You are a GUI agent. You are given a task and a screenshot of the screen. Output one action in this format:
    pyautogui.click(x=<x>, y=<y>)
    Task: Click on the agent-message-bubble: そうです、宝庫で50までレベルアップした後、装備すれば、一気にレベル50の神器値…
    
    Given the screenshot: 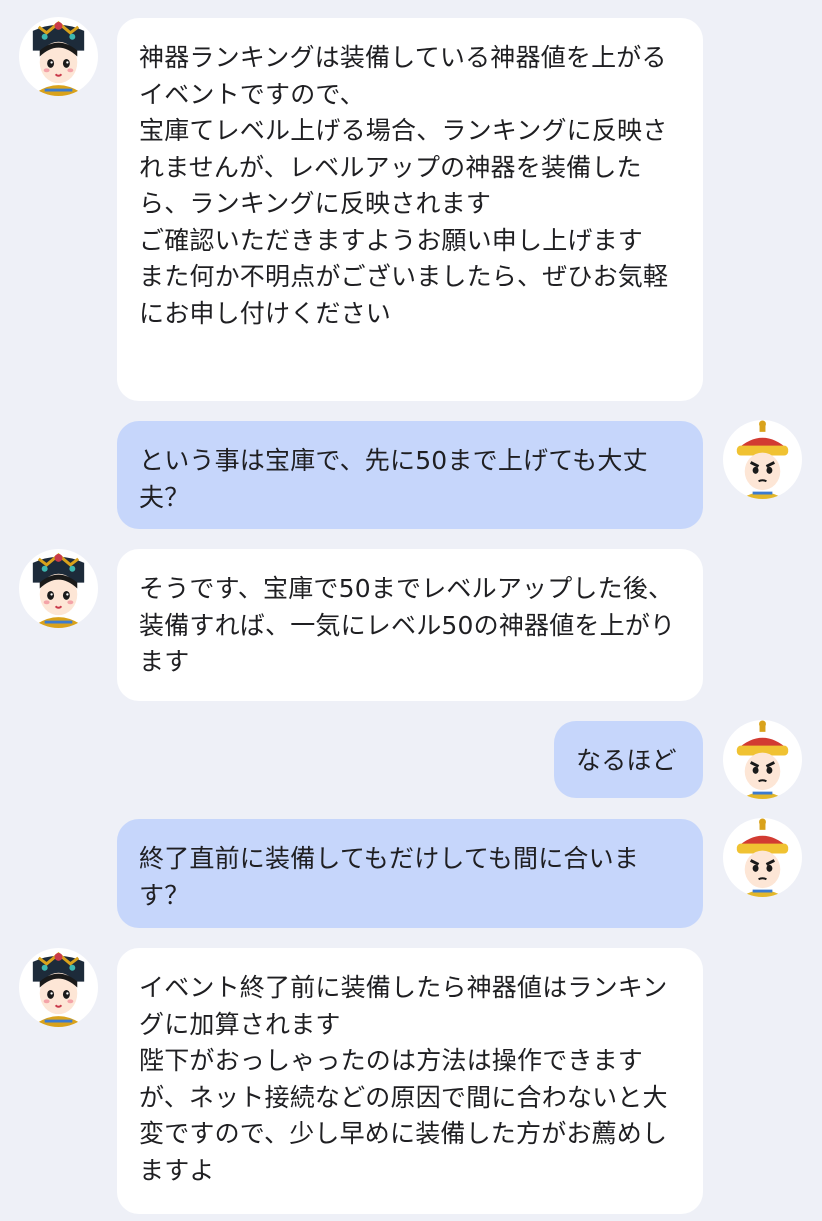 What is the action you would take?
    pyautogui.click(x=410, y=625)
    